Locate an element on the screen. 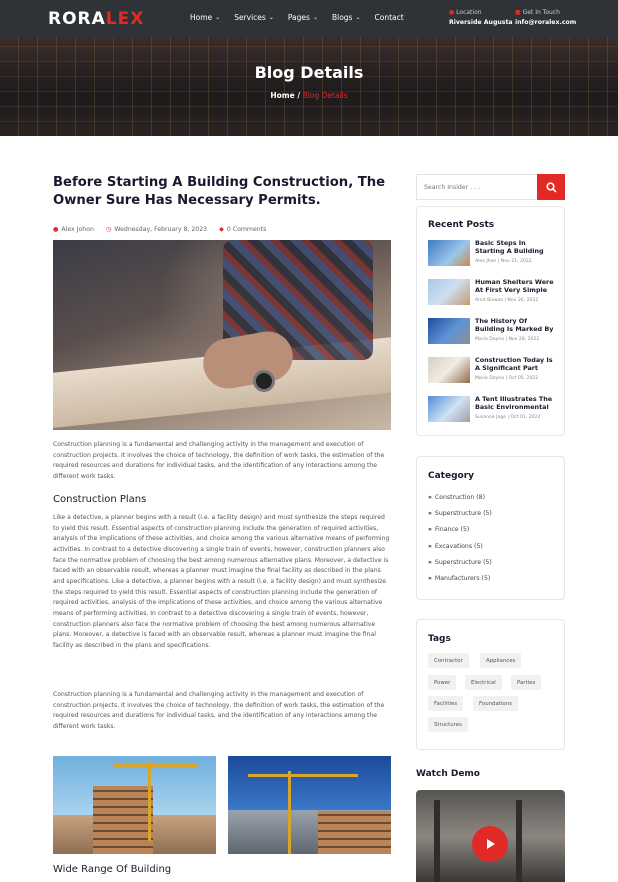 This screenshot has width=618, height=882. tag-chip: Electrical is located at coordinates (483, 682).